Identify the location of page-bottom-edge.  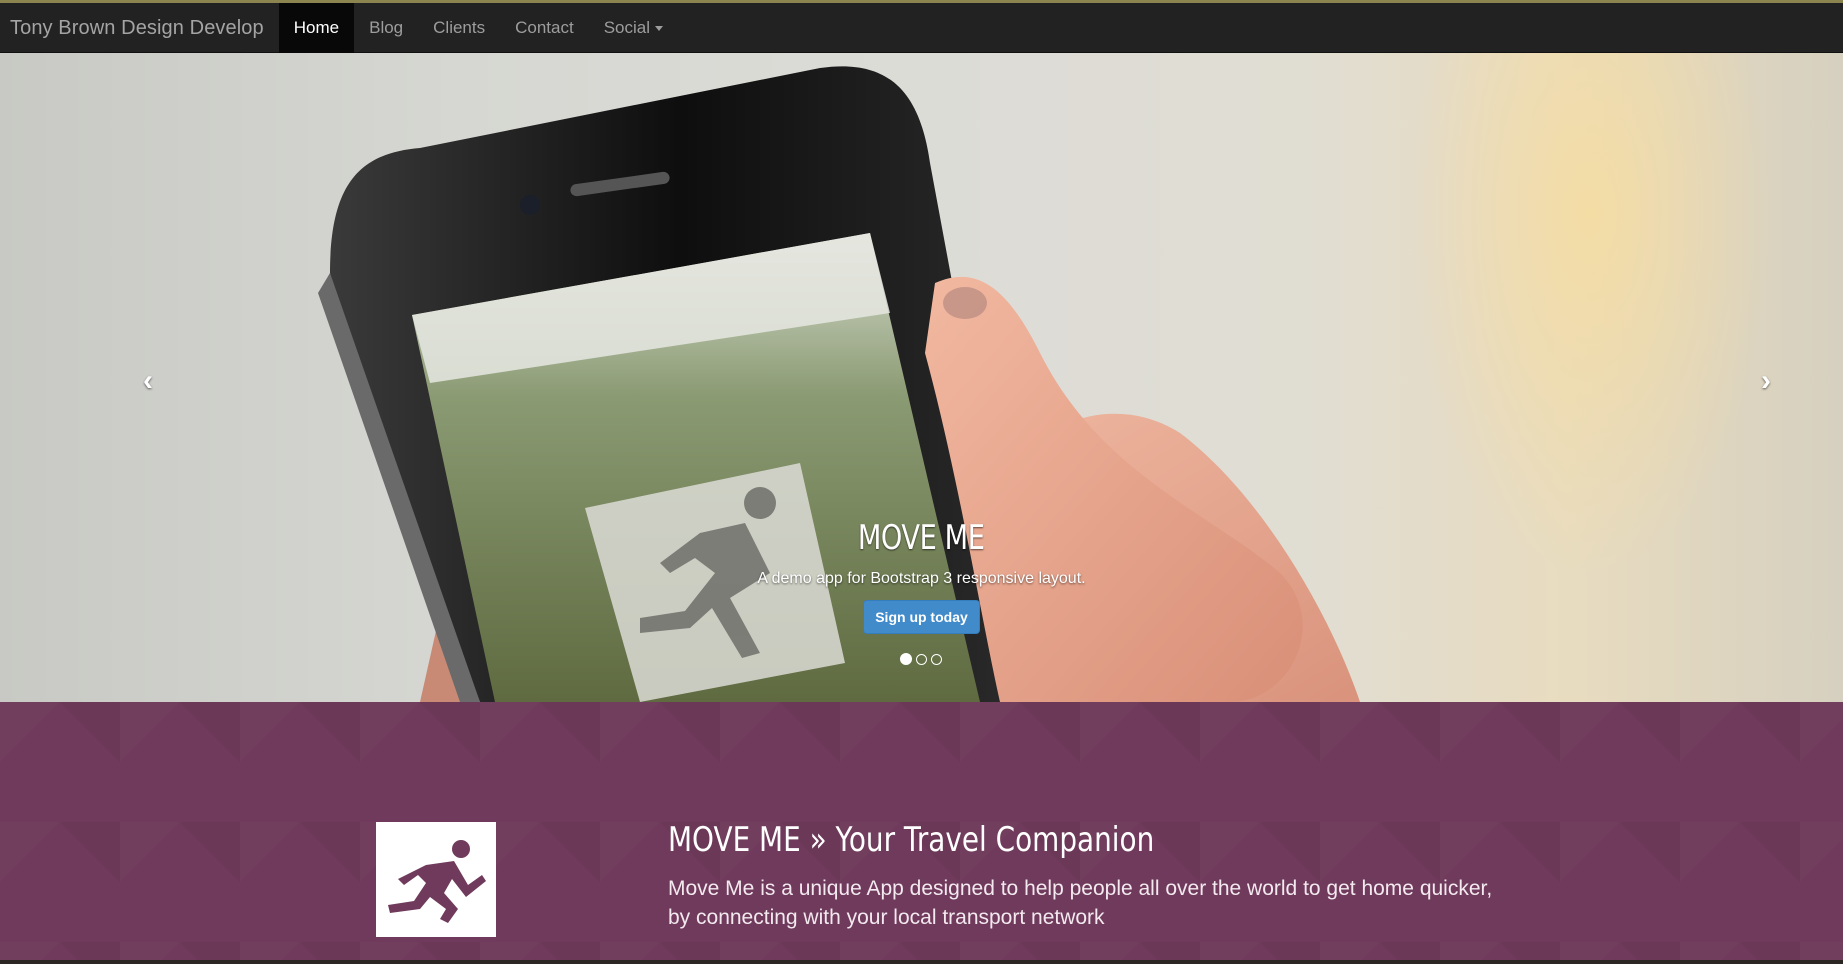
(921, 962).